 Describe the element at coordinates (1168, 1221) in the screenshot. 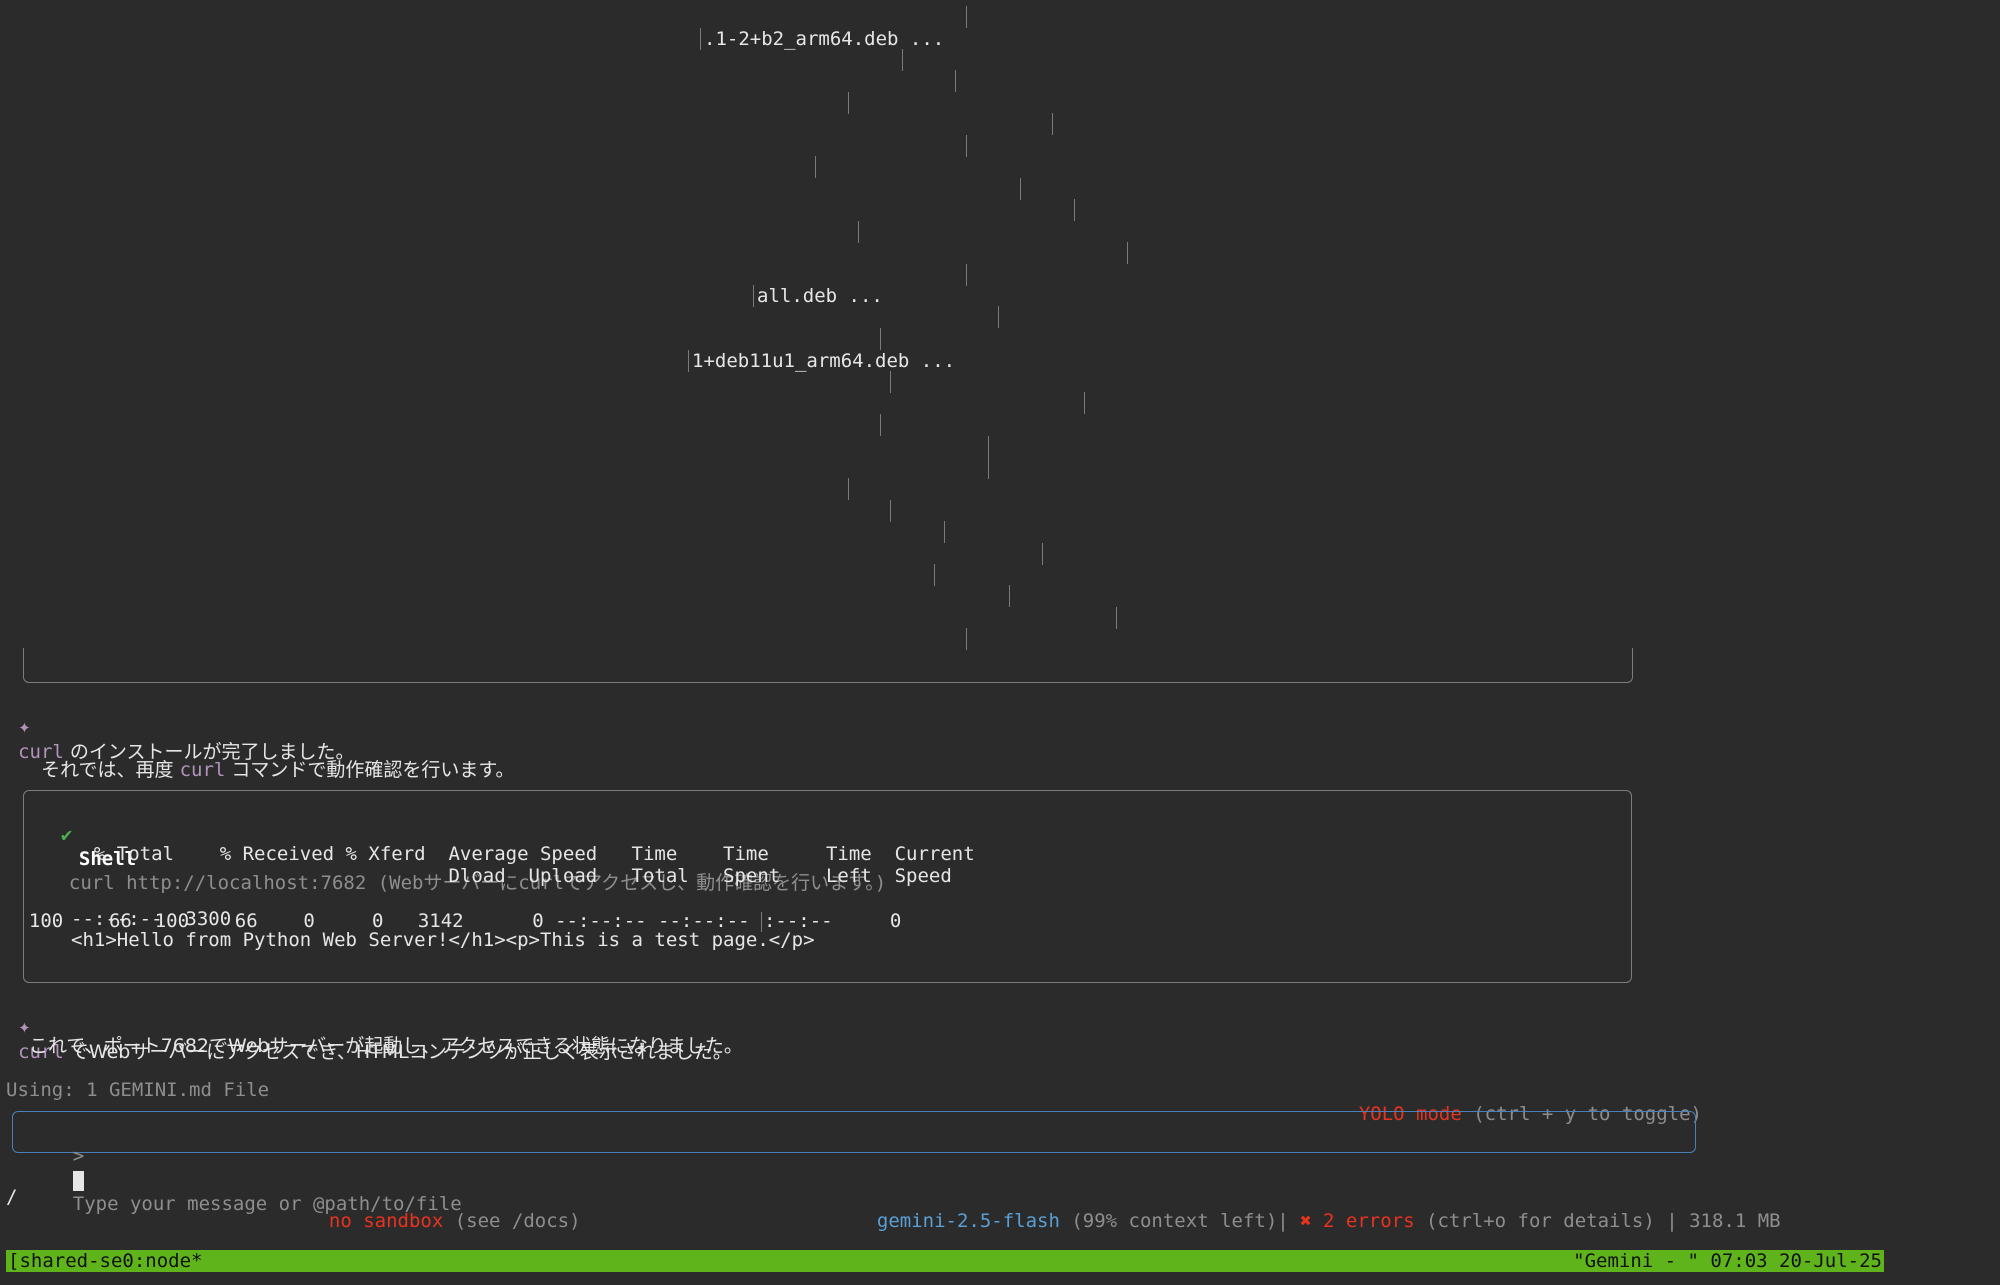

I see `context-left: (99% context left)` at that location.